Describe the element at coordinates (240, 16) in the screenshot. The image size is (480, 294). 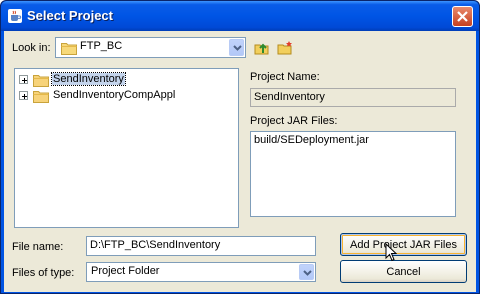
I see `title-bar: Select Project` at that location.